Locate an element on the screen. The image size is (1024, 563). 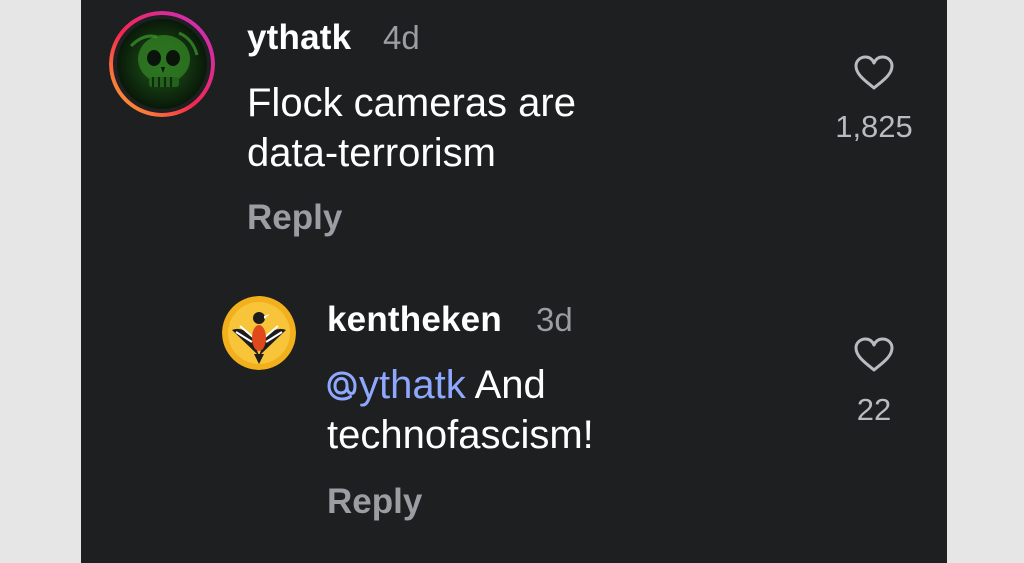
comment-text-line: data-terrorism is located at coordinates (371, 153).